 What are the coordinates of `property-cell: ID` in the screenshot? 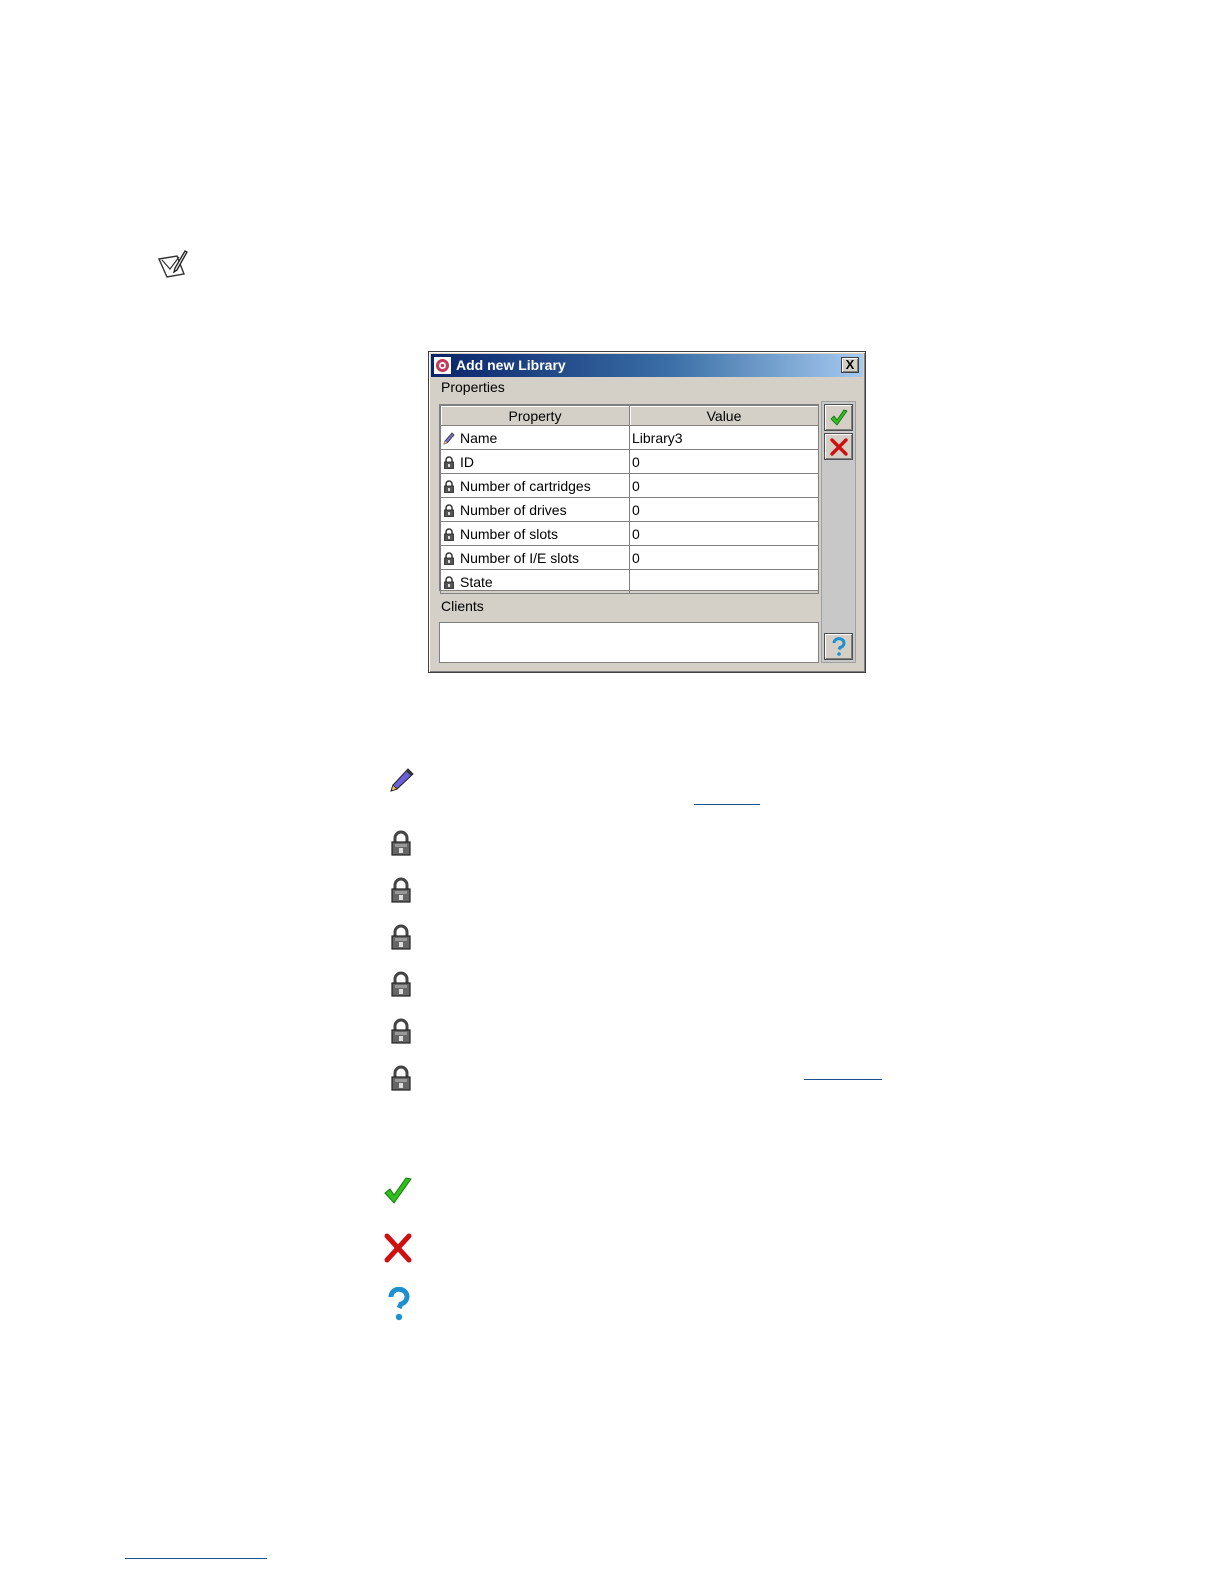 It's located at (535, 461).